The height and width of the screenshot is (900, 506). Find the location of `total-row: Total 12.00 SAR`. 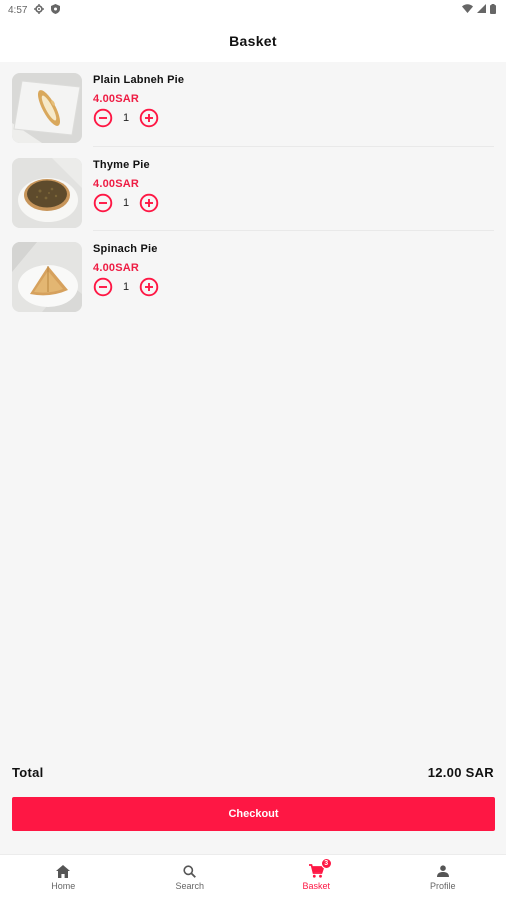

total-row: Total 12.00 SAR is located at coordinates (253, 772).